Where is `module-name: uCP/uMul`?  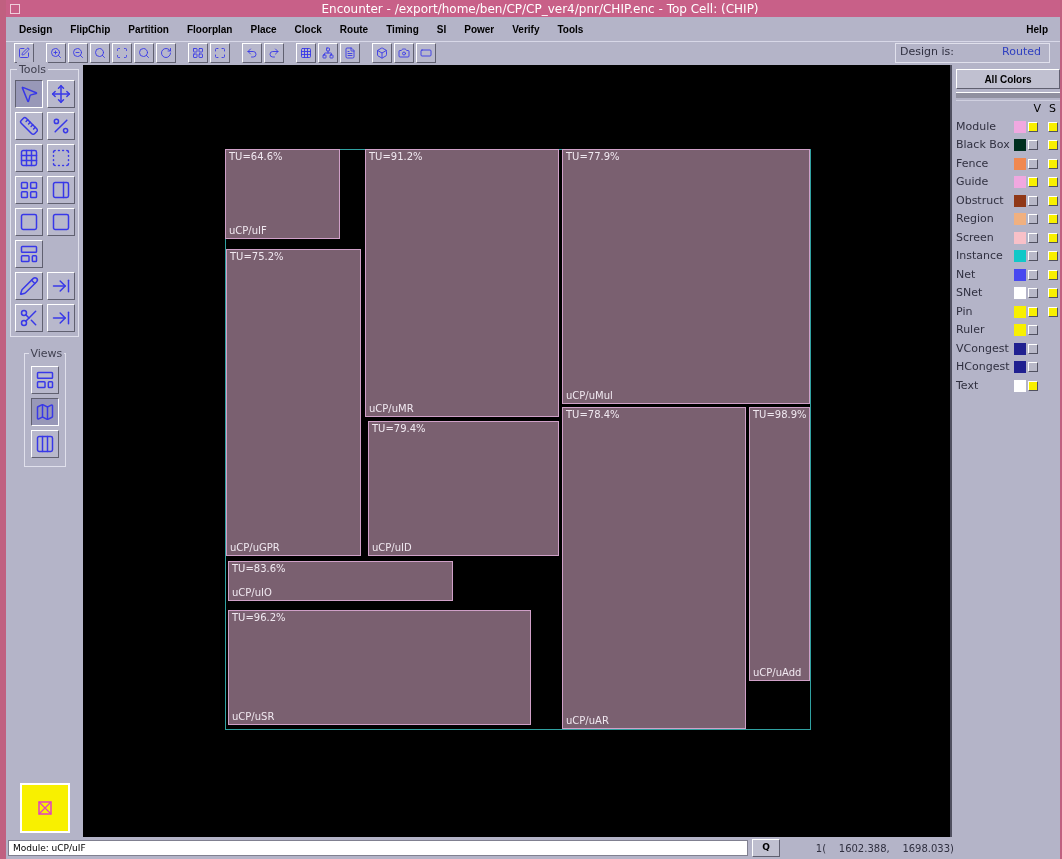 module-name: uCP/uMul is located at coordinates (590, 396).